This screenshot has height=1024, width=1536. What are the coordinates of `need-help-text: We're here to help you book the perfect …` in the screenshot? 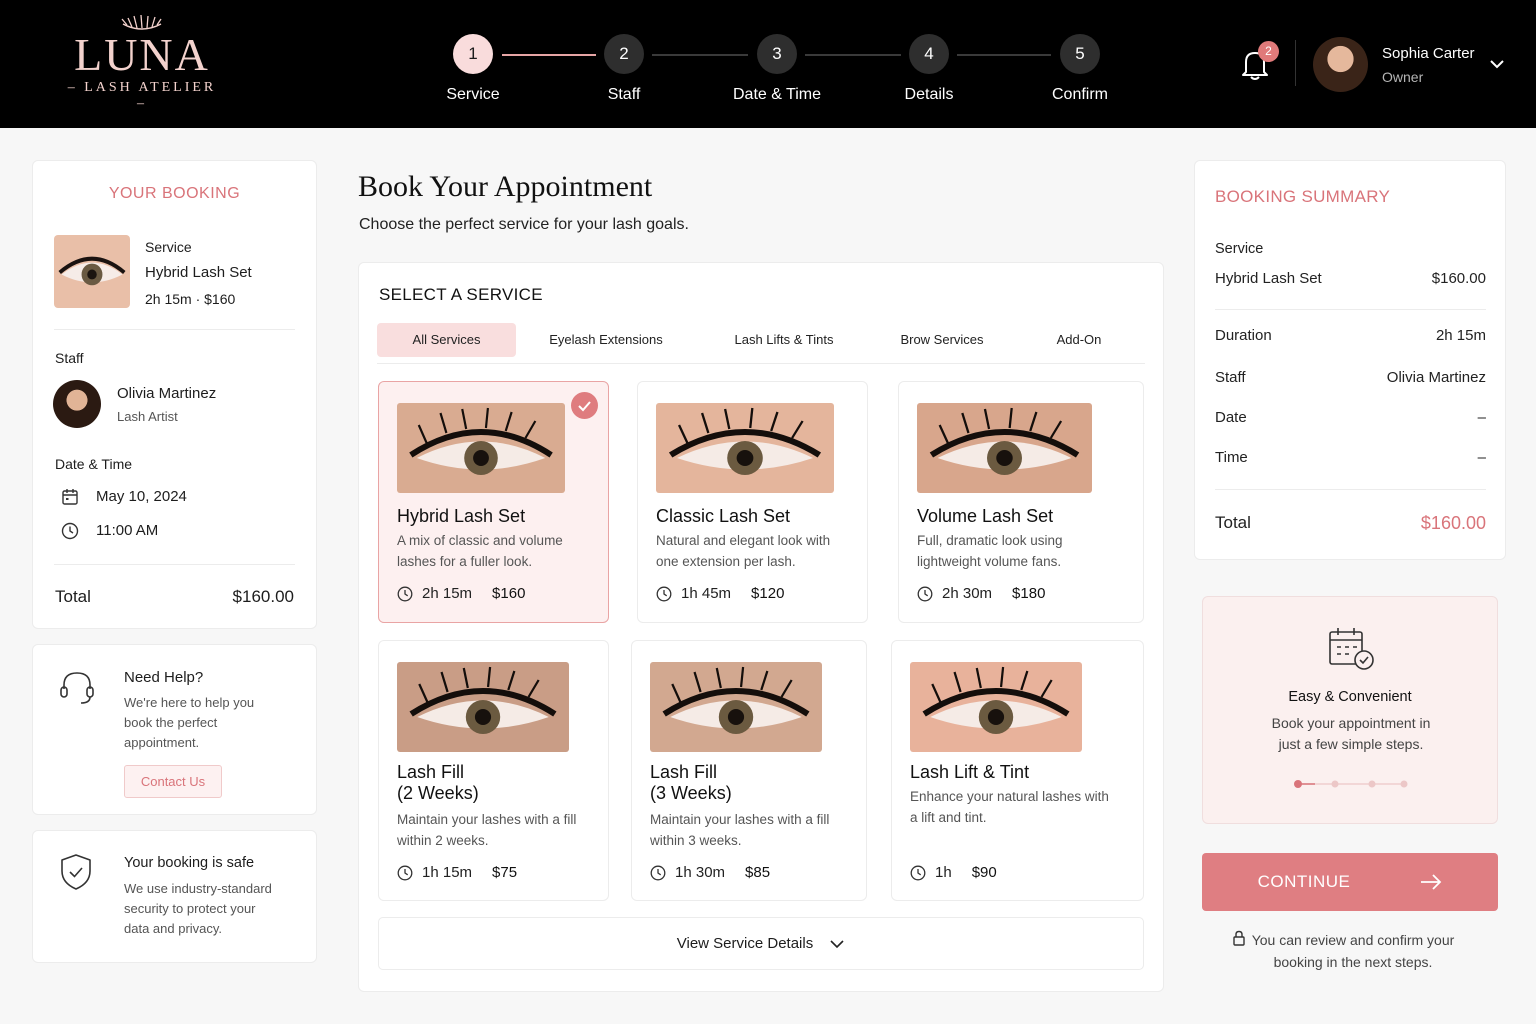 It's located at (189, 722).